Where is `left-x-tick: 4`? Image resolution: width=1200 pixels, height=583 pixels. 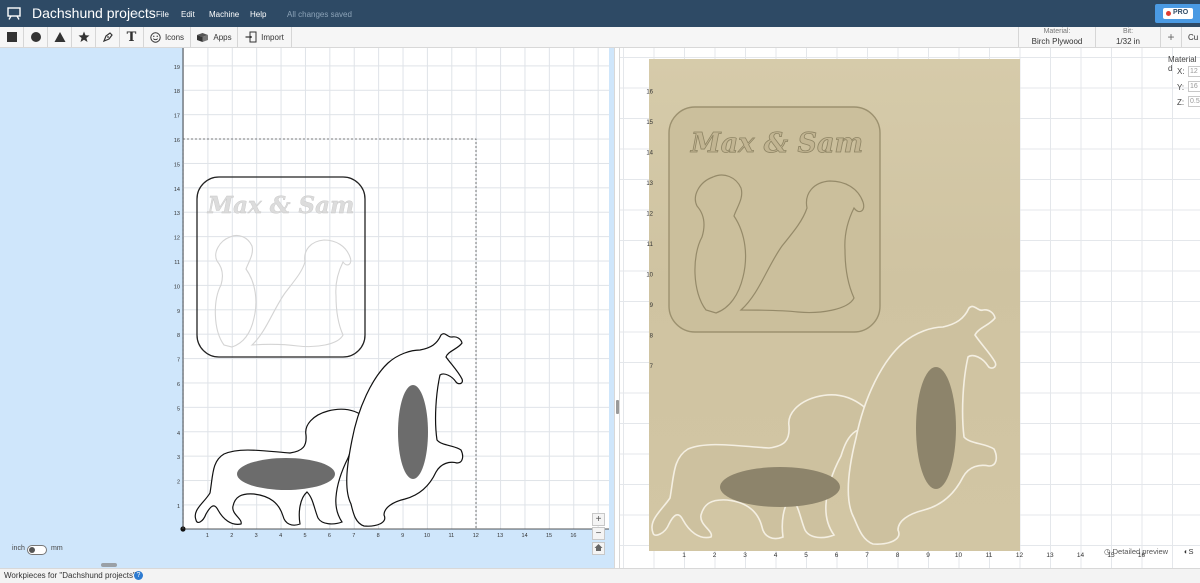 left-x-tick: 4 is located at coordinates (280, 536).